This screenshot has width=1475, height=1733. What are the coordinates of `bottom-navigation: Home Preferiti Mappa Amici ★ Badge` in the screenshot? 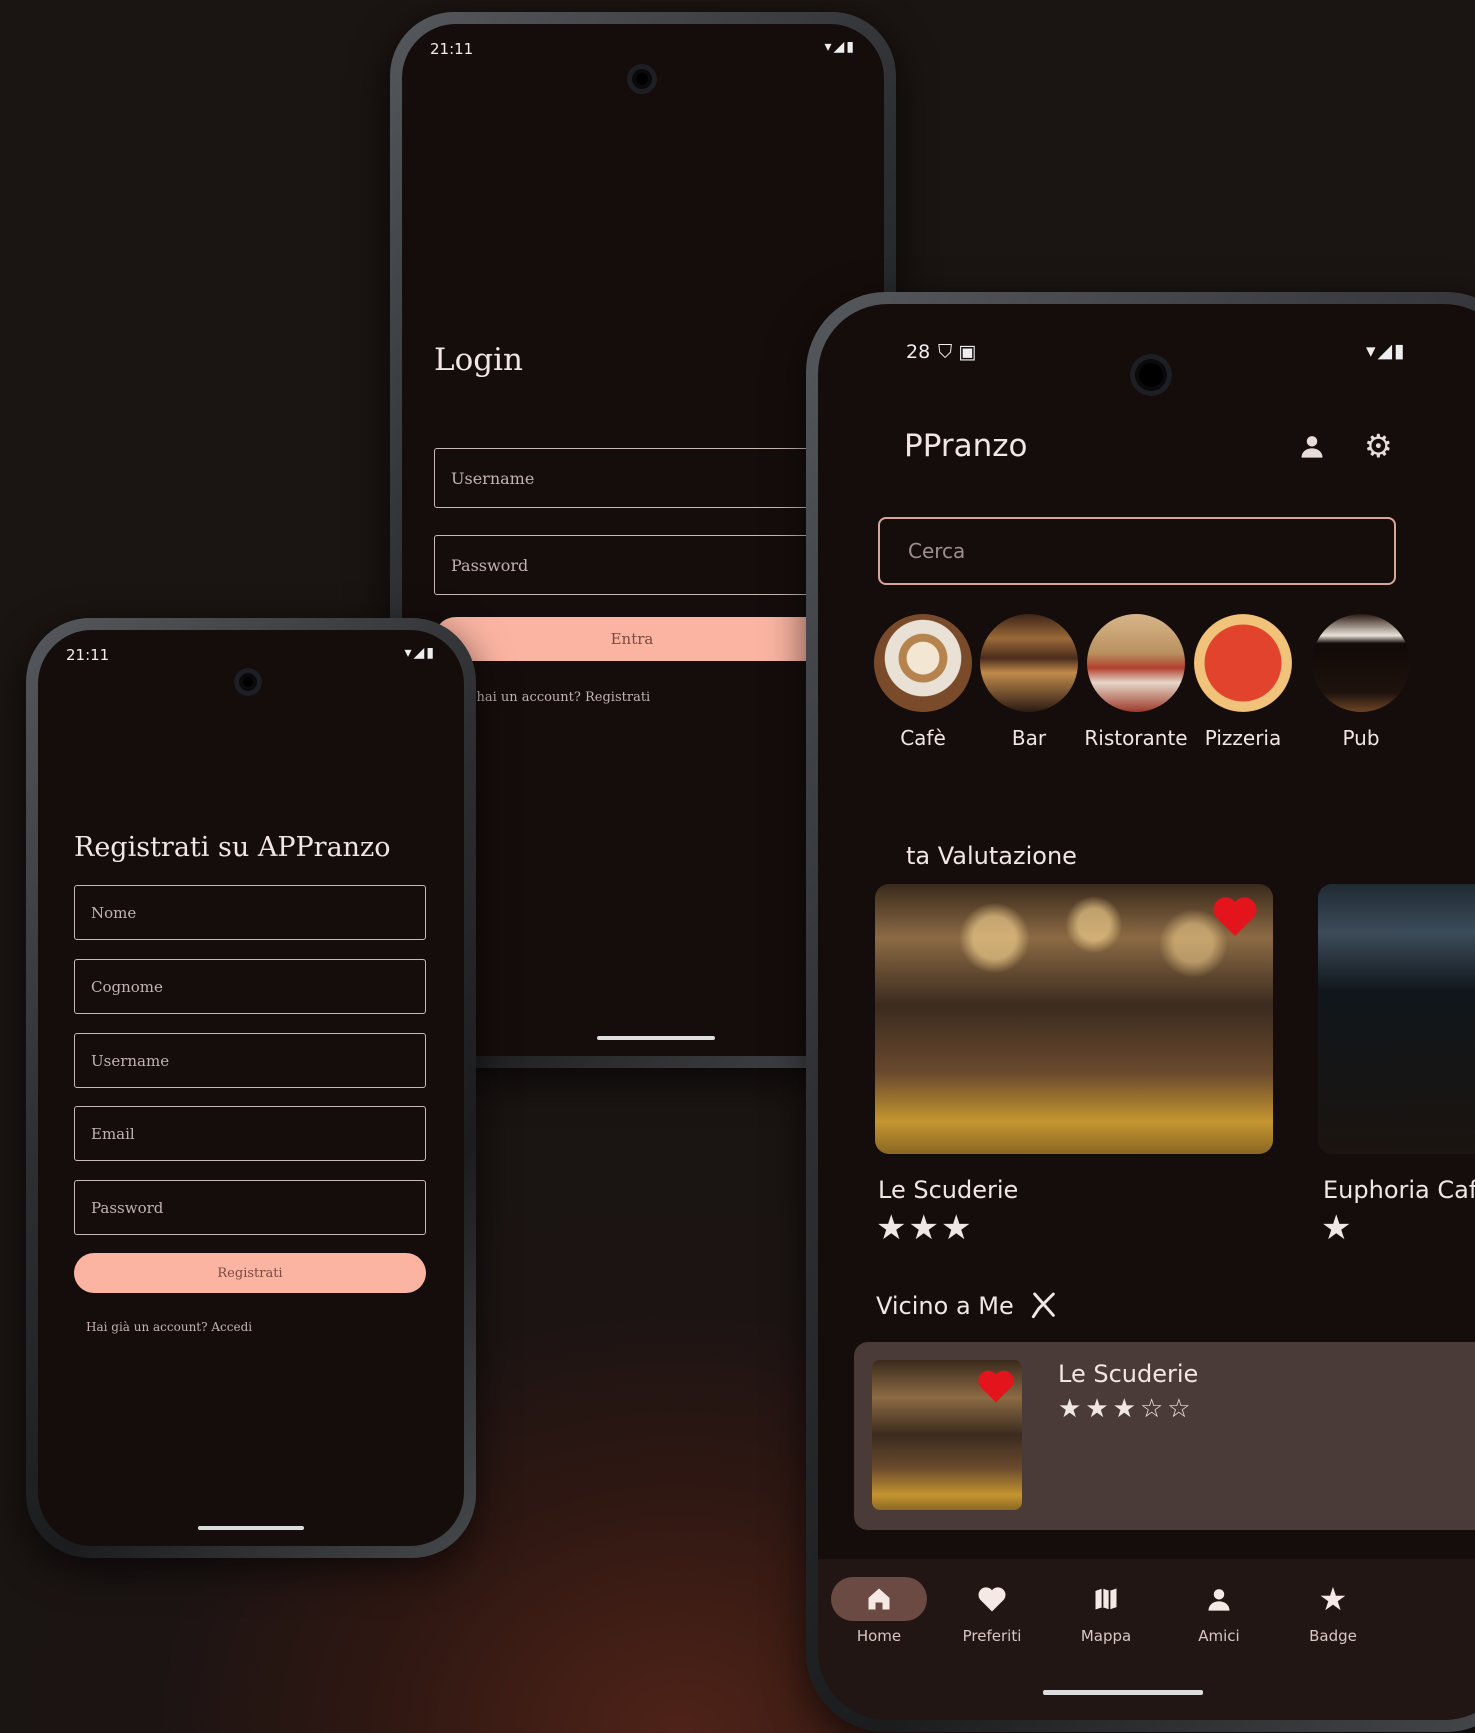 It's located at (1146, 1639).